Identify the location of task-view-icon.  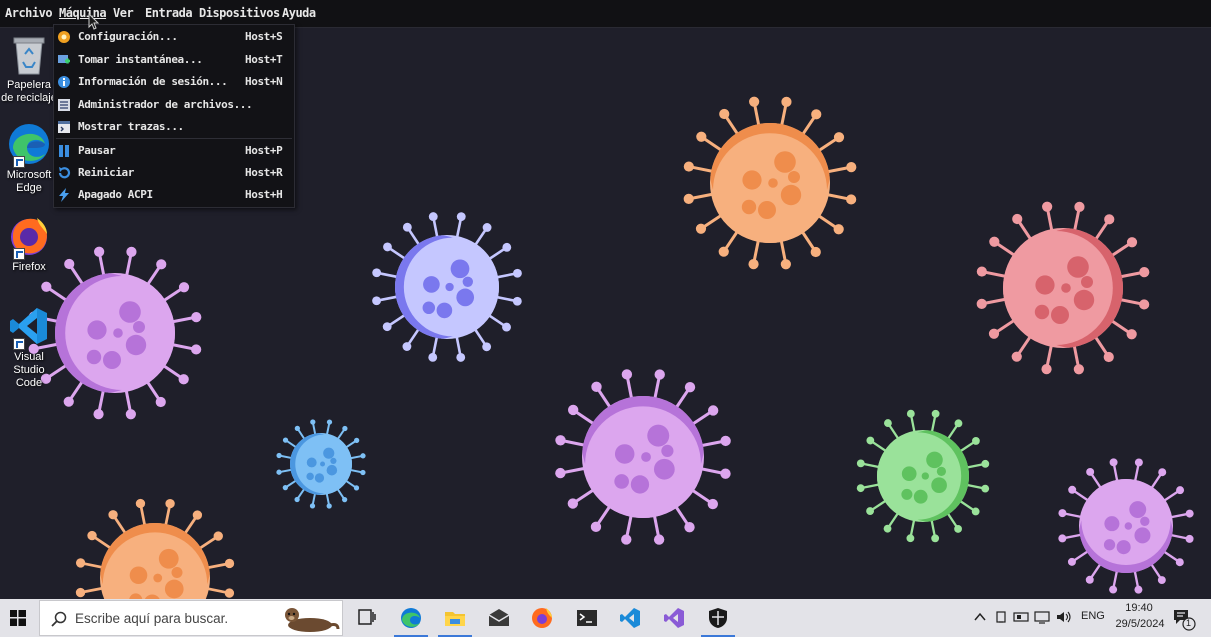
(367, 617).